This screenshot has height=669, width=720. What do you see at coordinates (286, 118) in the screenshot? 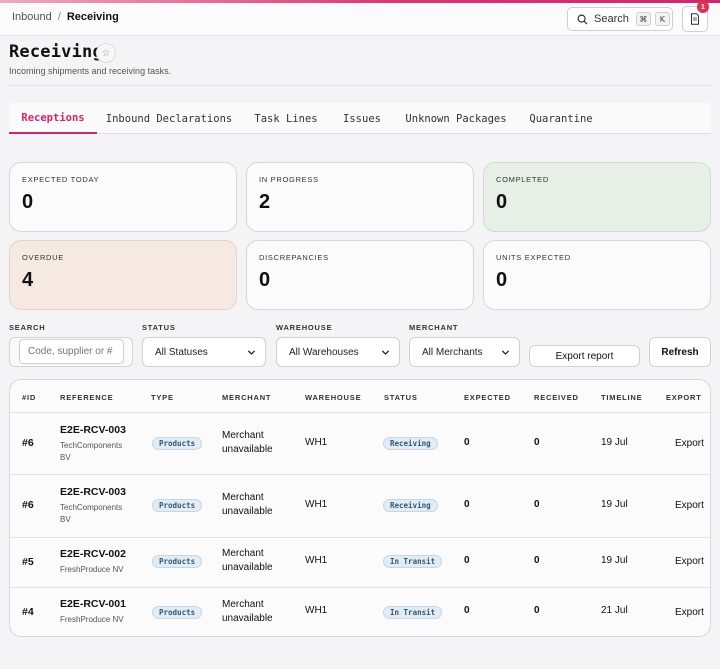
I see `tab-task-lines: Task Lines` at bounding box center [286, 118].